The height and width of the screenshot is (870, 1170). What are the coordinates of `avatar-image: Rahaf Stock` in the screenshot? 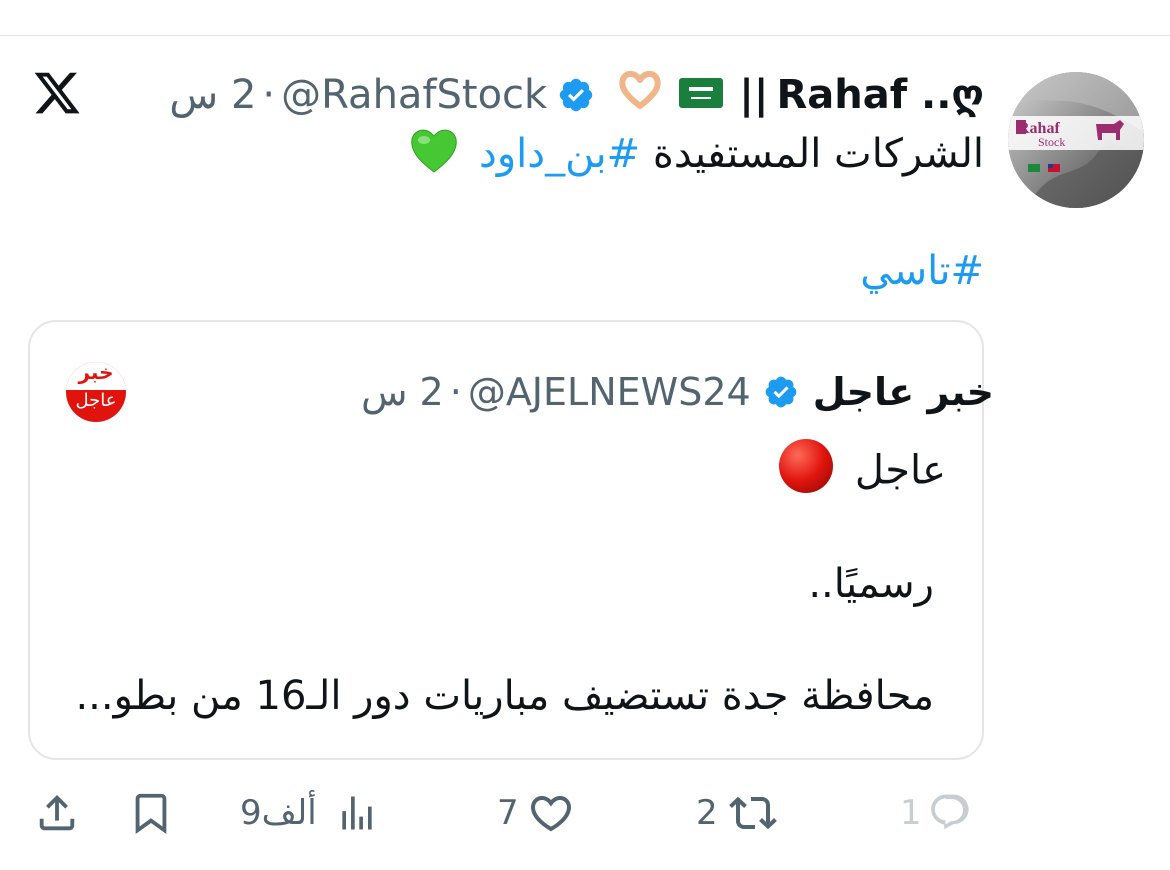 It's located at (1076, 140).